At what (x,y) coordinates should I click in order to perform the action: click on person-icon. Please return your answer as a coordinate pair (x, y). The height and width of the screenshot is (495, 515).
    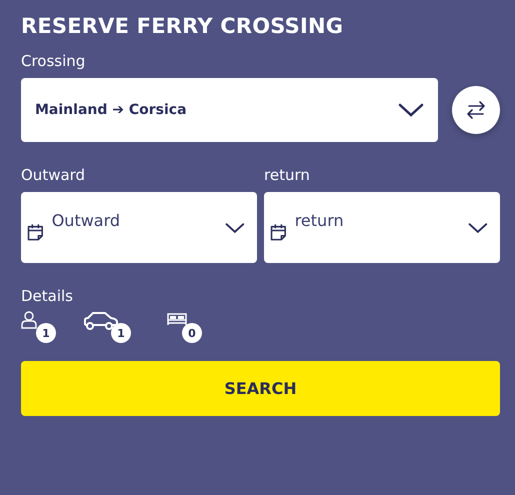
    Looking at the image, I should click on (29, 320).